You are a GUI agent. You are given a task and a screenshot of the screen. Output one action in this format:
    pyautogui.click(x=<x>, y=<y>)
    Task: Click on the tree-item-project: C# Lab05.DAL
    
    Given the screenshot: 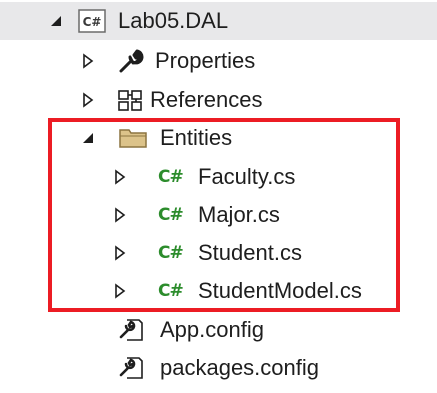 What is the action you would take?
    pyautogui.click(x=218, y=21)
    